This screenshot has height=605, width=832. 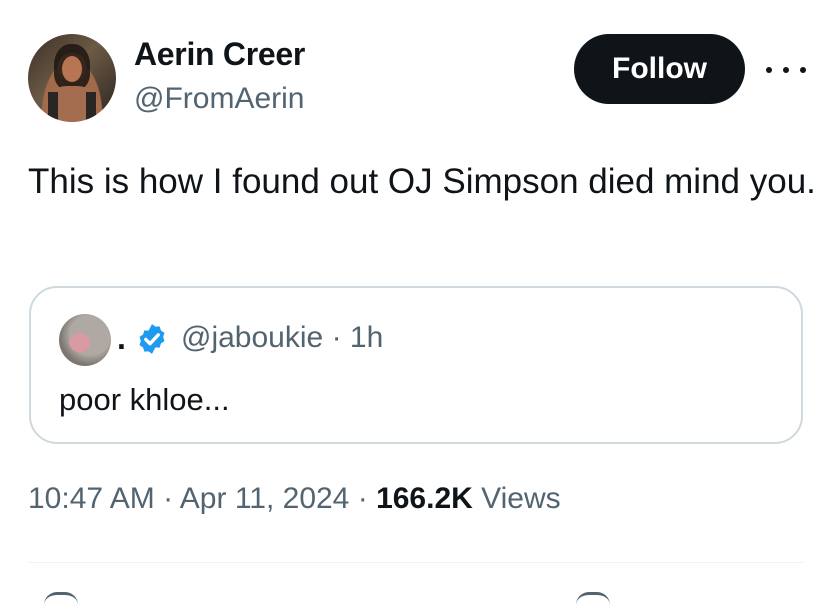 I want to click on views-label: Views, so click(x=521, y=498).